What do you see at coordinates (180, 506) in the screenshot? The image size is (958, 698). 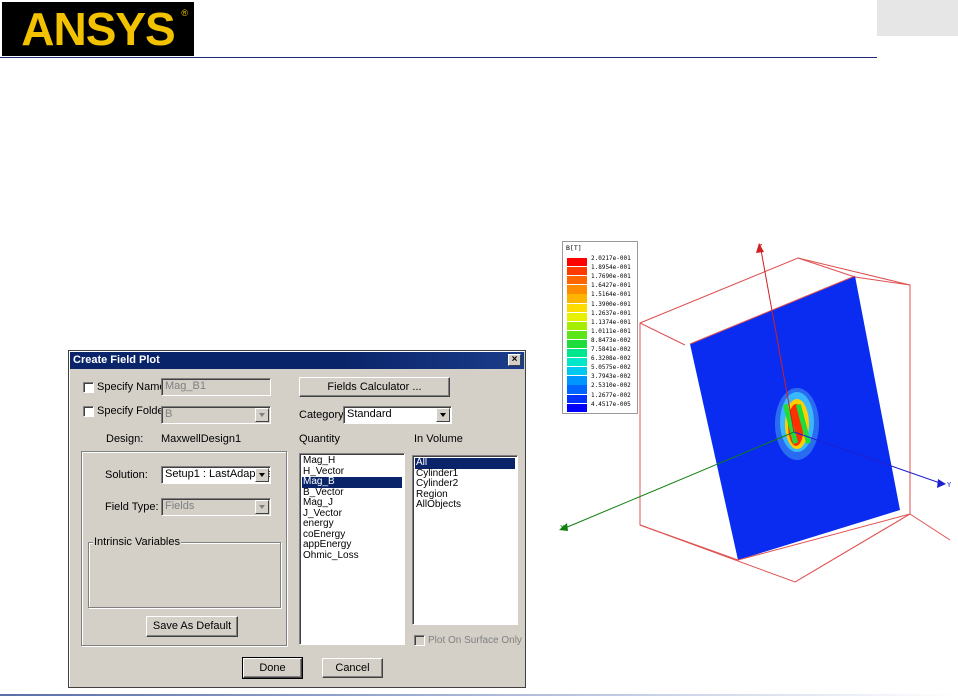 I see `field-type-value: Fields` at bounding box center [180, 506].